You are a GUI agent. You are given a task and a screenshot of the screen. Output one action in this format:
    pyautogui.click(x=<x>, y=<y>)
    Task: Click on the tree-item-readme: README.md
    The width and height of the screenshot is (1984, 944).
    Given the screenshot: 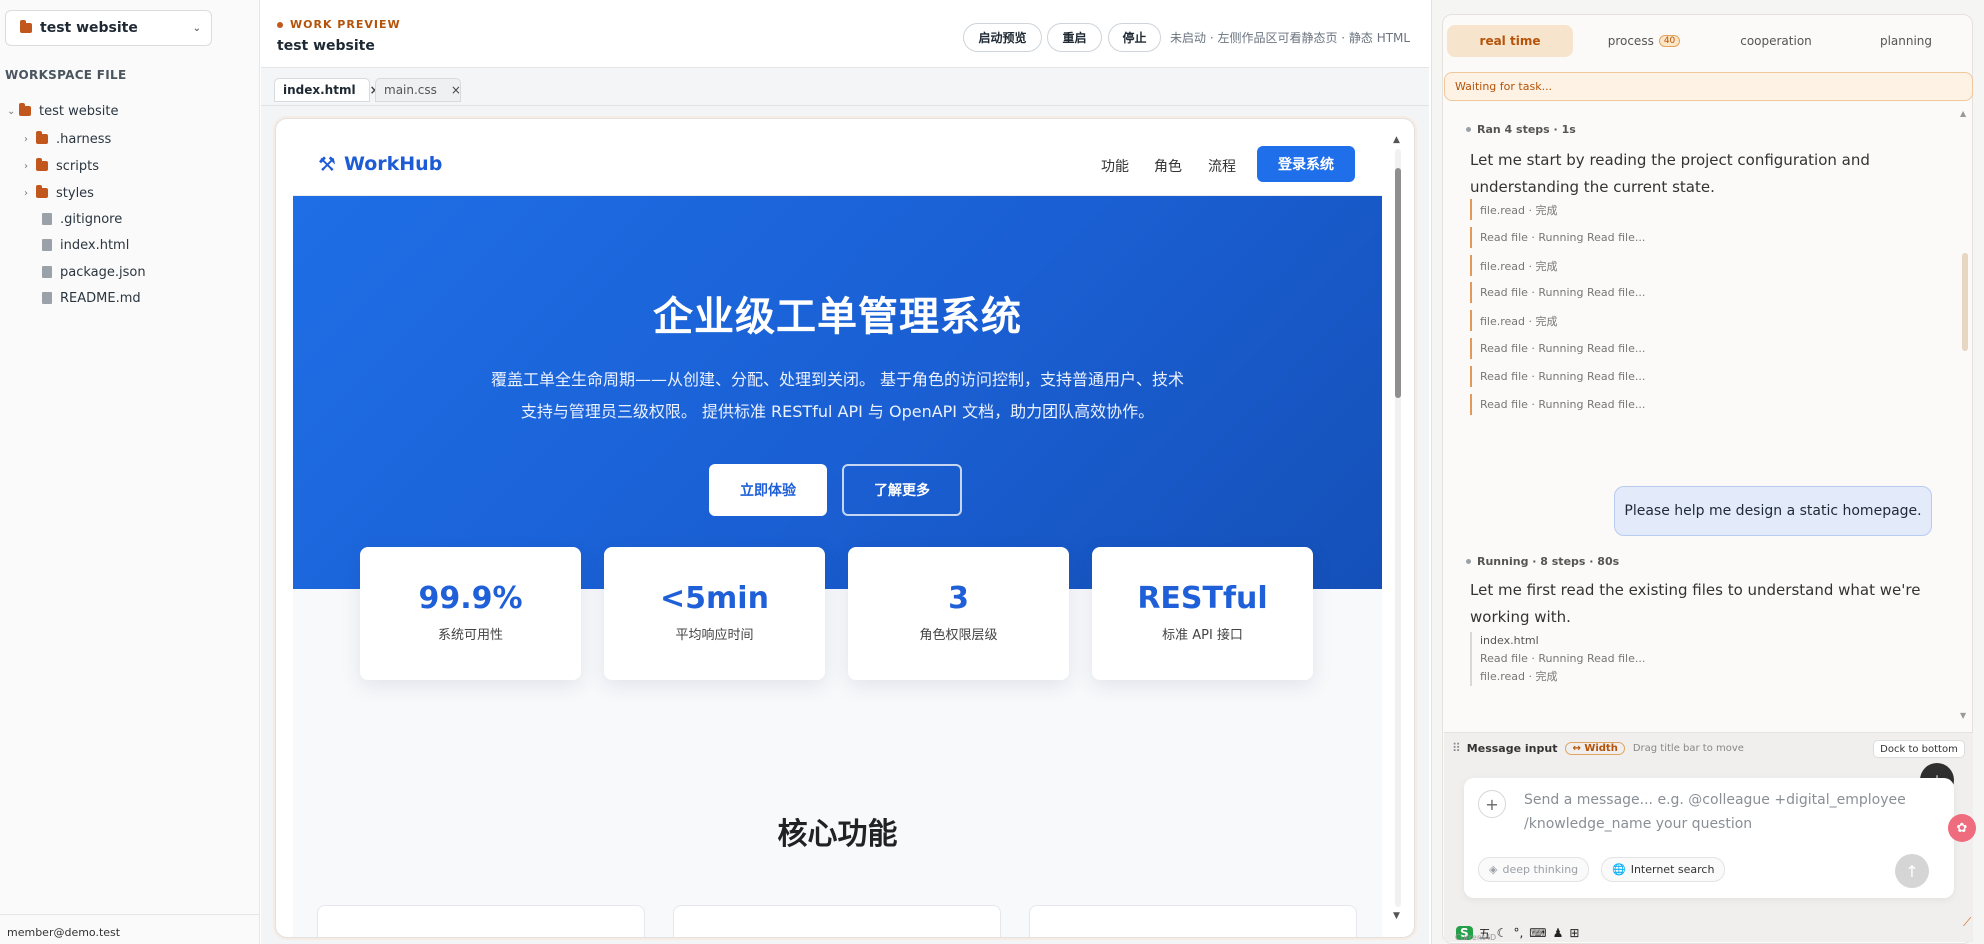 What is the action you would take?
    pyautogui.click(x=91, y=298)
    